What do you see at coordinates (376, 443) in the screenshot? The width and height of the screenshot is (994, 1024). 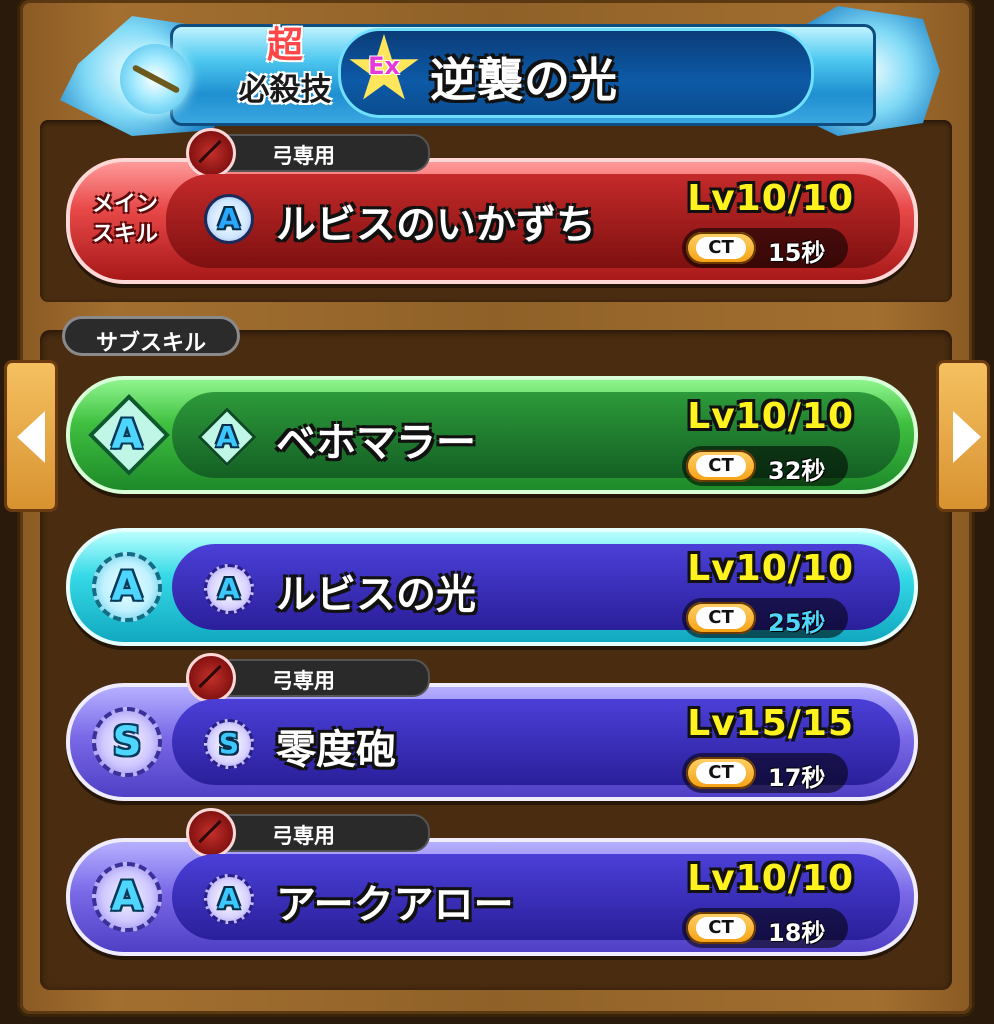 I see `sub-skill-name: ベホマラー` at bounding box center [376, 443].